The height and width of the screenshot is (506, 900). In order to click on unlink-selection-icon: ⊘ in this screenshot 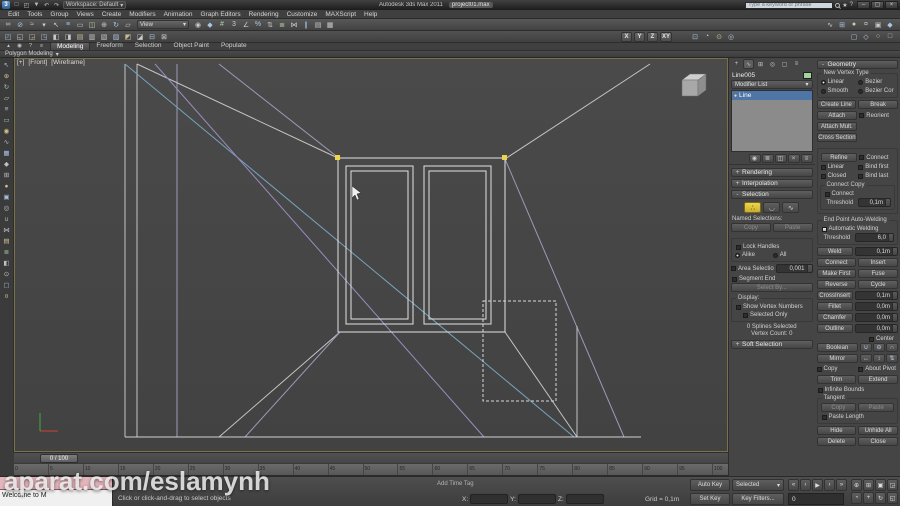, I will do `click(20, 24)`.